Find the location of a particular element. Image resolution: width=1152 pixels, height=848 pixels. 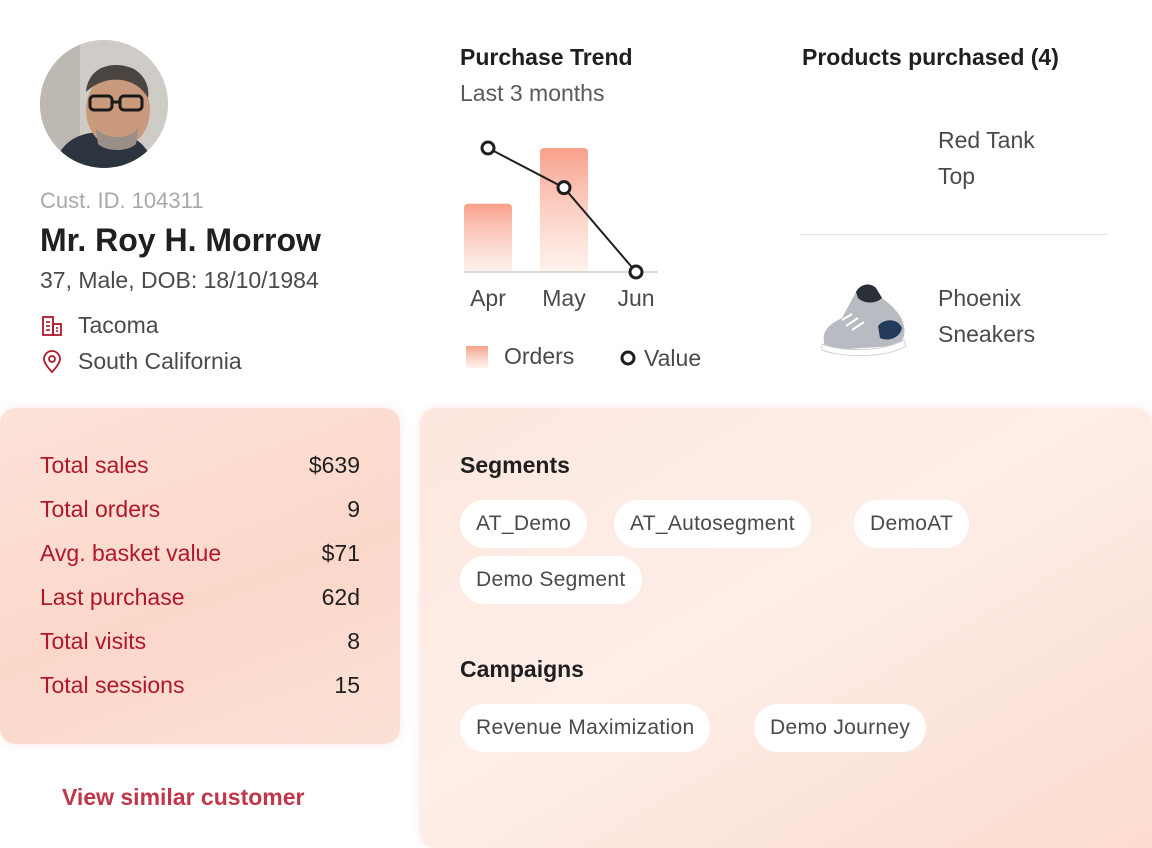

stat-row: Total sessions 15 is located at coordinates (200, 685).